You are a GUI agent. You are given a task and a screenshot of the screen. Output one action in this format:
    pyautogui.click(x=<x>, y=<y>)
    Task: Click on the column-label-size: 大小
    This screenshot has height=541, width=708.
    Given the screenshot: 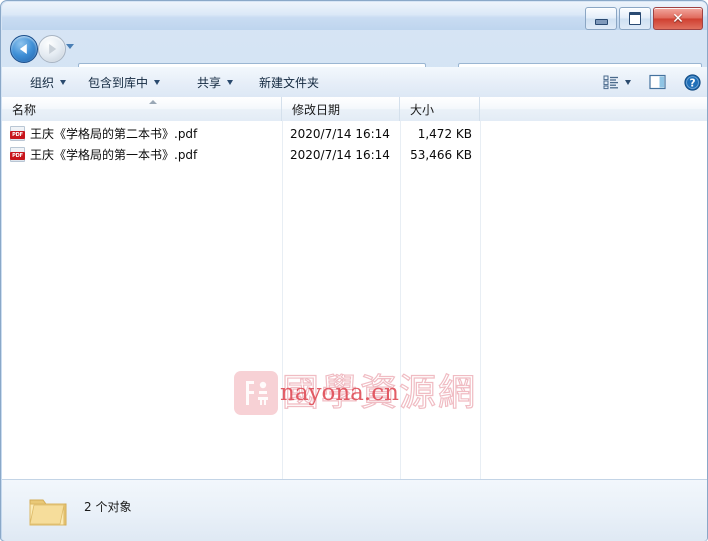 What is the action you would take?
    pyautogui.click(x=422, y=109)
    